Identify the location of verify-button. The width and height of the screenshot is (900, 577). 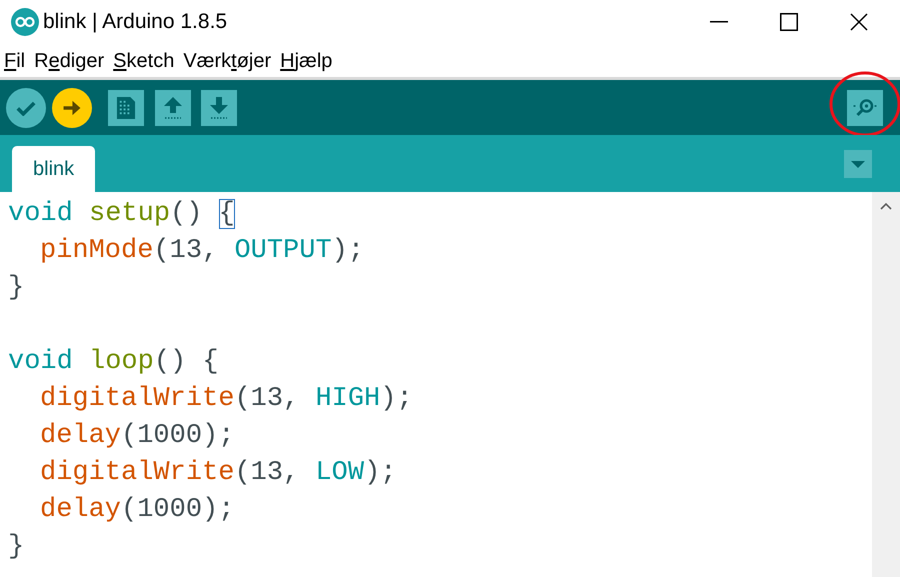
(26, 108).